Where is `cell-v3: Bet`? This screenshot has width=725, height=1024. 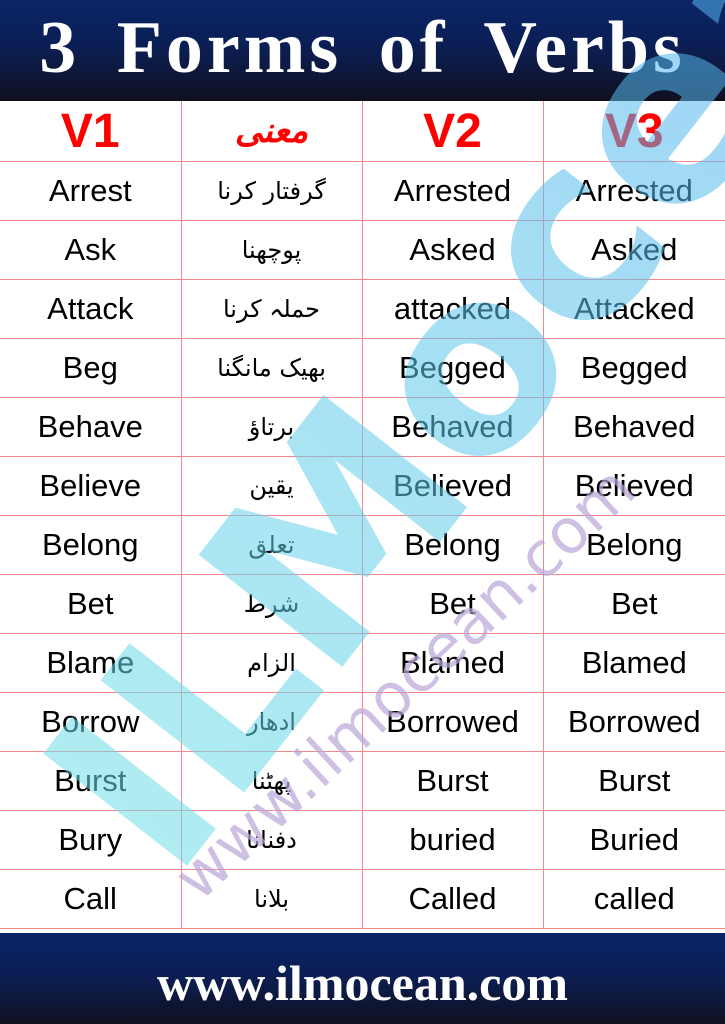
cell-v3: Bet is located at coordinates (634, 604).